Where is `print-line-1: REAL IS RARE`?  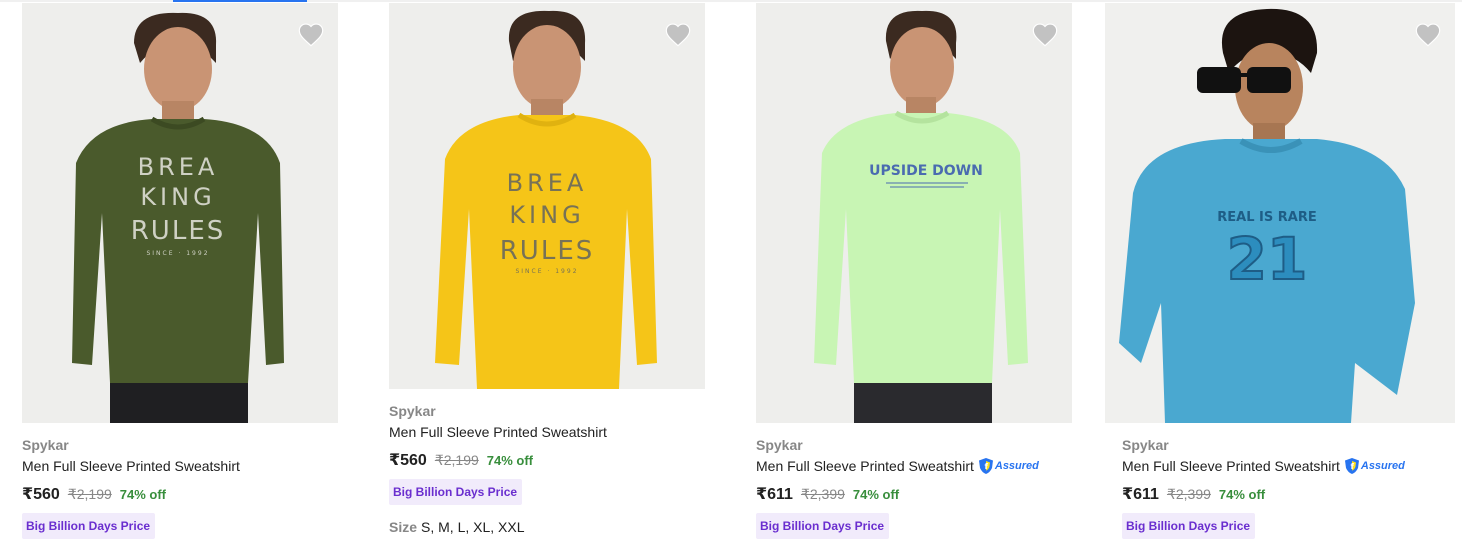 print-line-1: REAL IS RARE is located at coordinates (1266, 217).